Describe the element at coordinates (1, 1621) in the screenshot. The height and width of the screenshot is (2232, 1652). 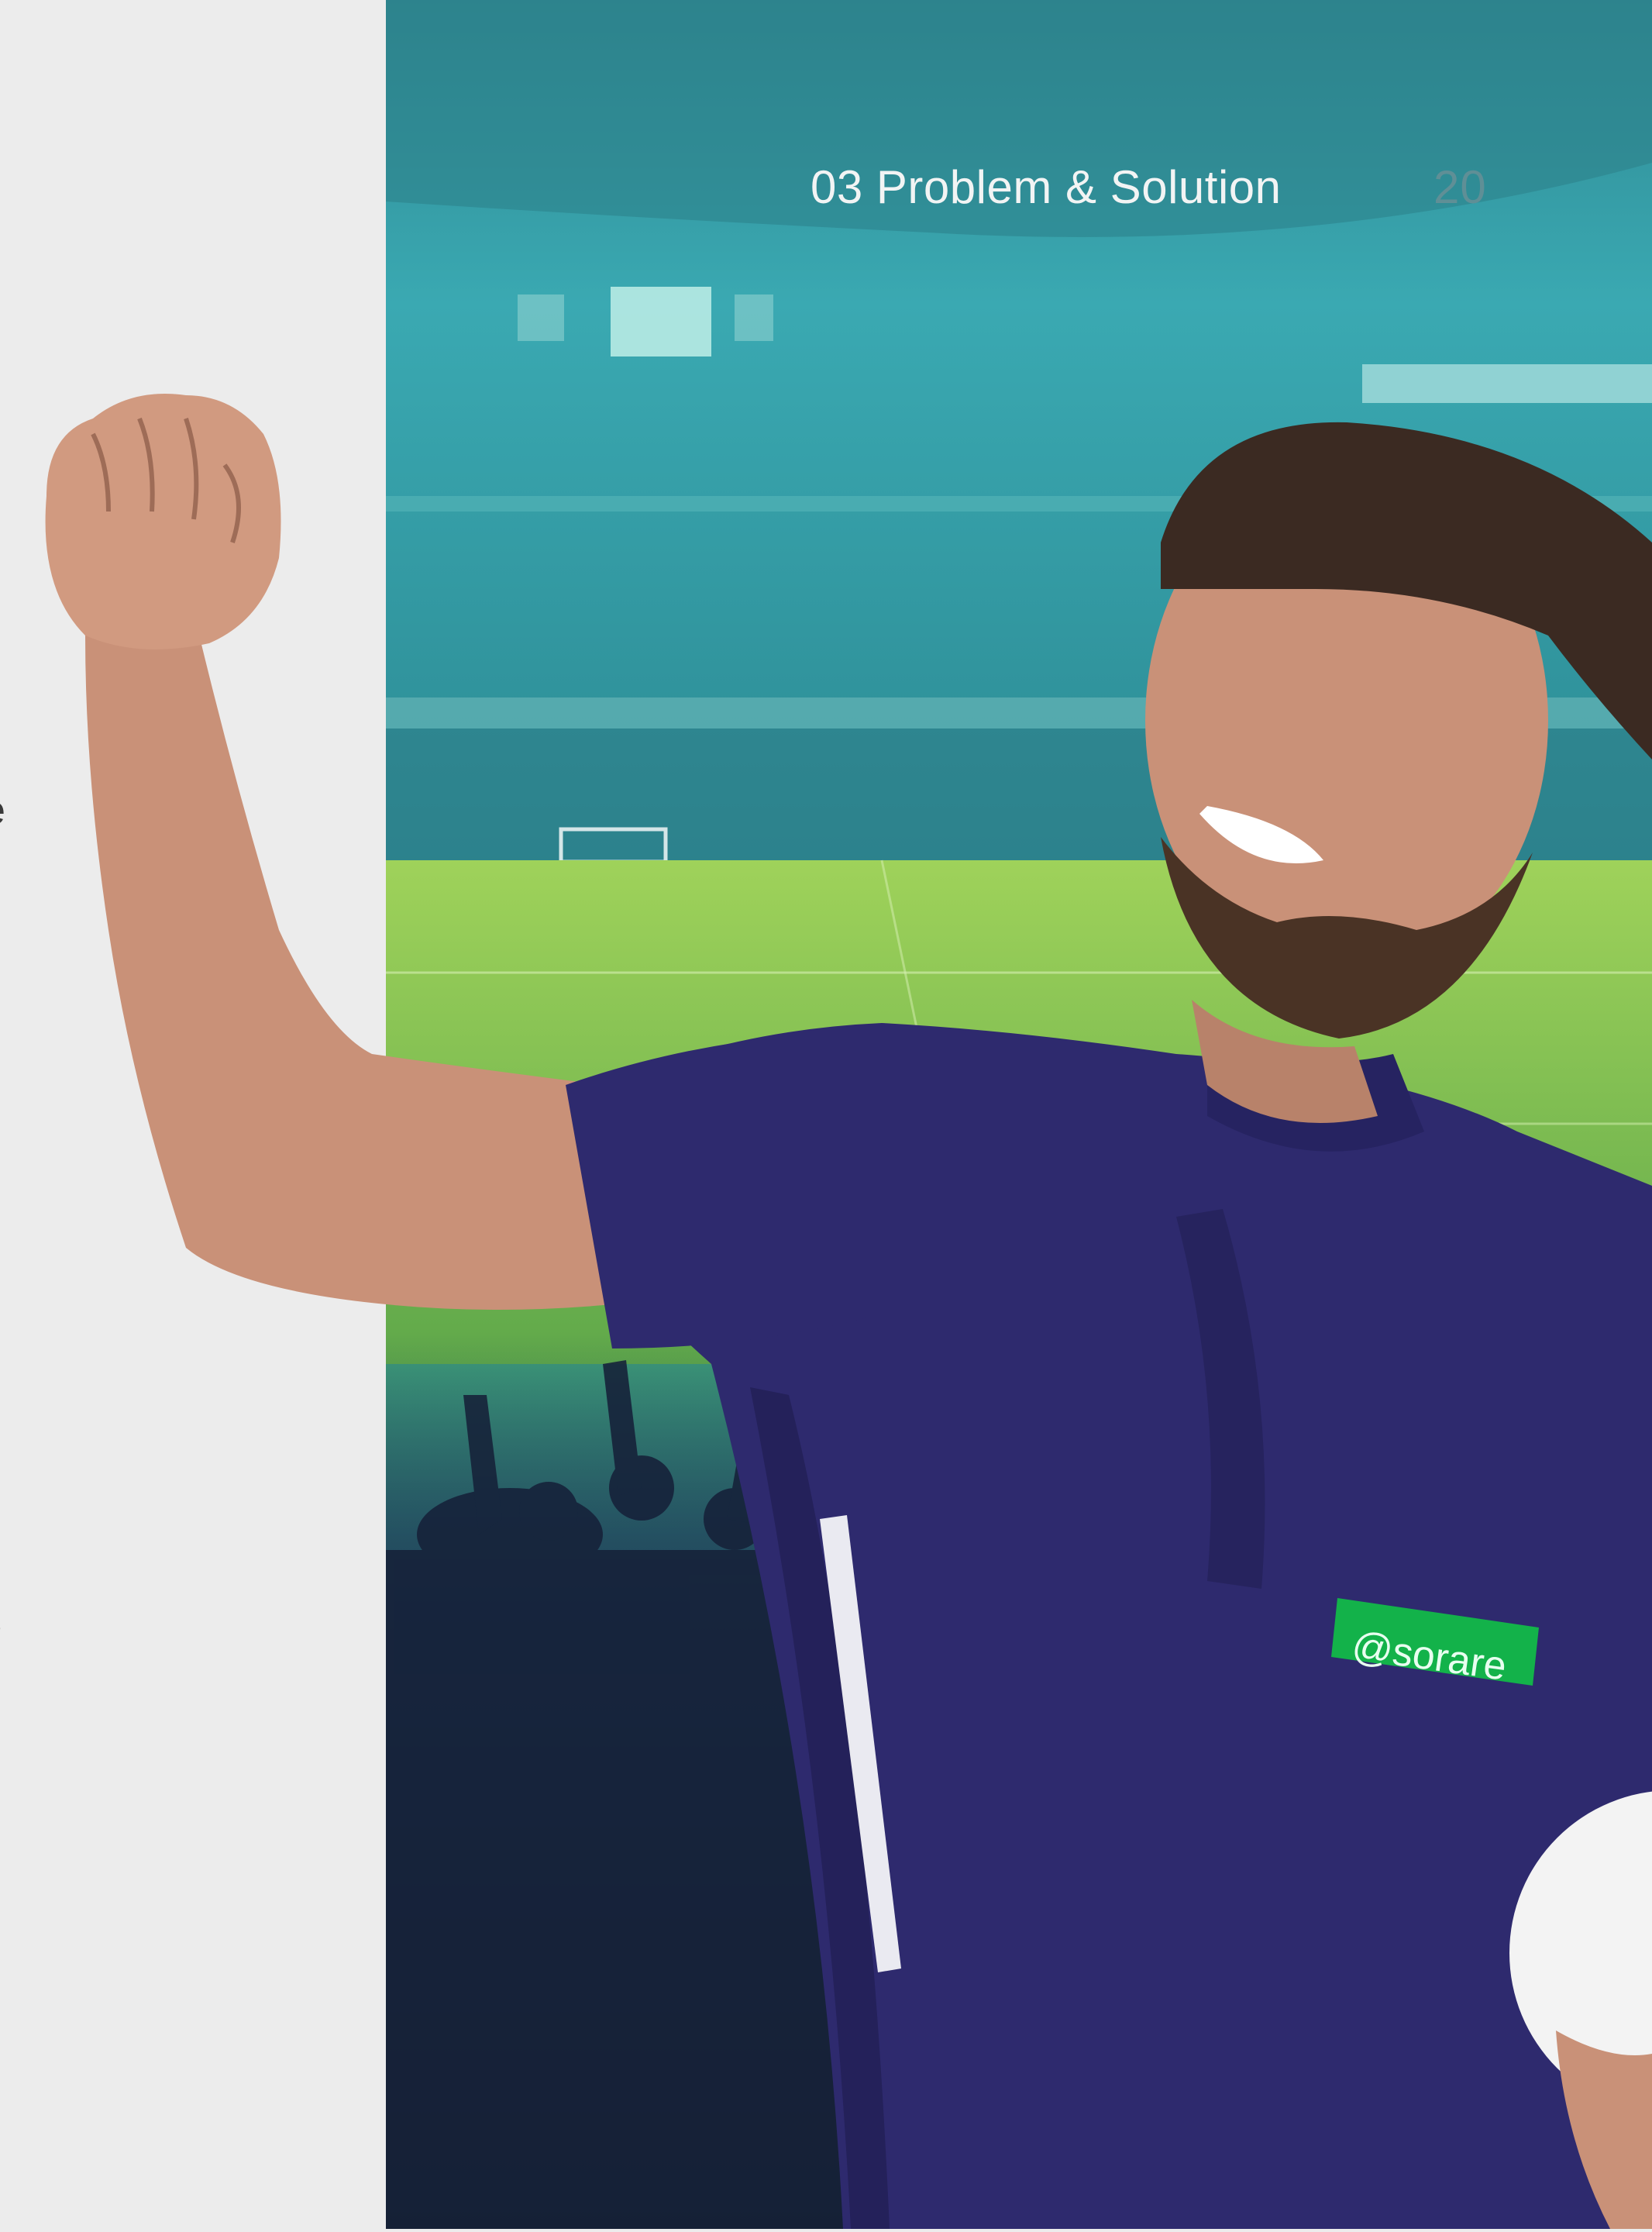
I see `clipped-text-fragment: s` at that location.